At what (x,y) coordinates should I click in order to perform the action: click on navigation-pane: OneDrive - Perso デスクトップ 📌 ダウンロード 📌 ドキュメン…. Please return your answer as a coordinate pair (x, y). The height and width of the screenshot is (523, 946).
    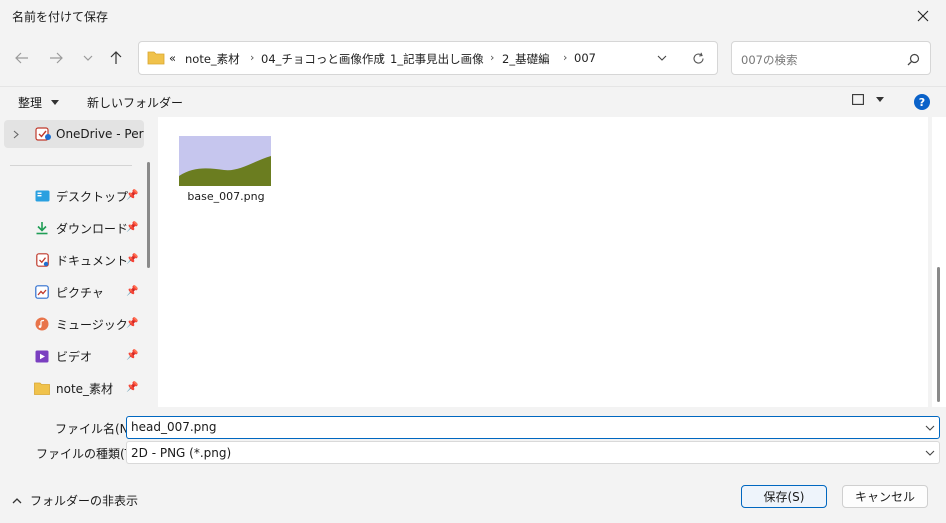
    Looking at the image, I should click on (79, 262).